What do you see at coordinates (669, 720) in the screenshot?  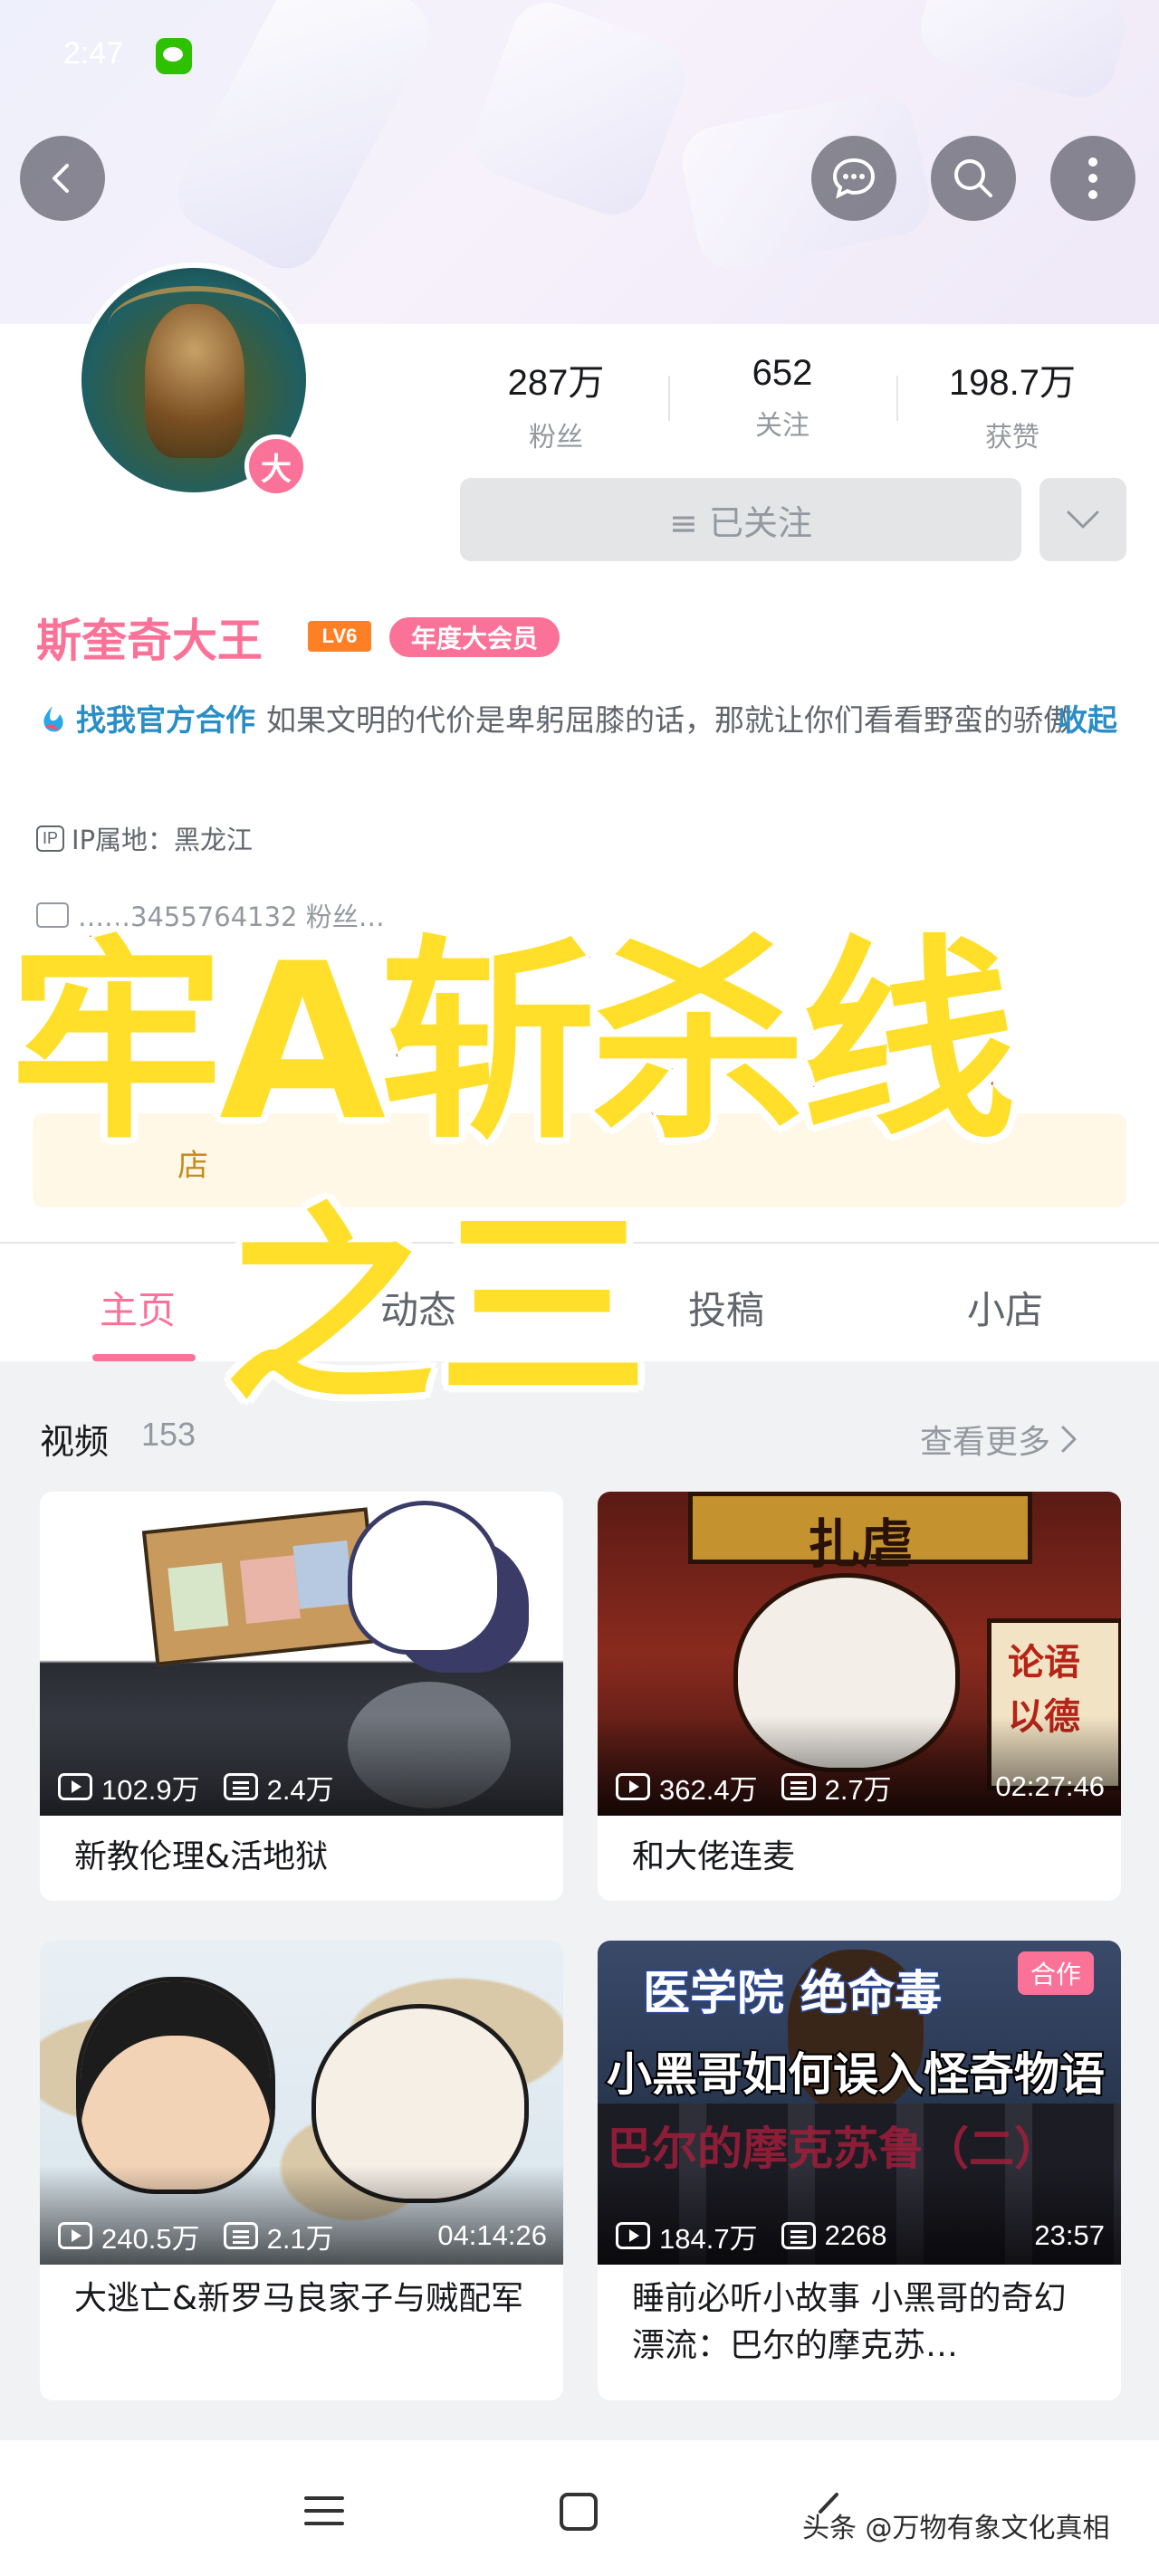 I see `bio-text: 如果文明的代价是卑躬屈膝的话，那就让你们看看野蛮的骄傲` at bounding box center [669, 720].